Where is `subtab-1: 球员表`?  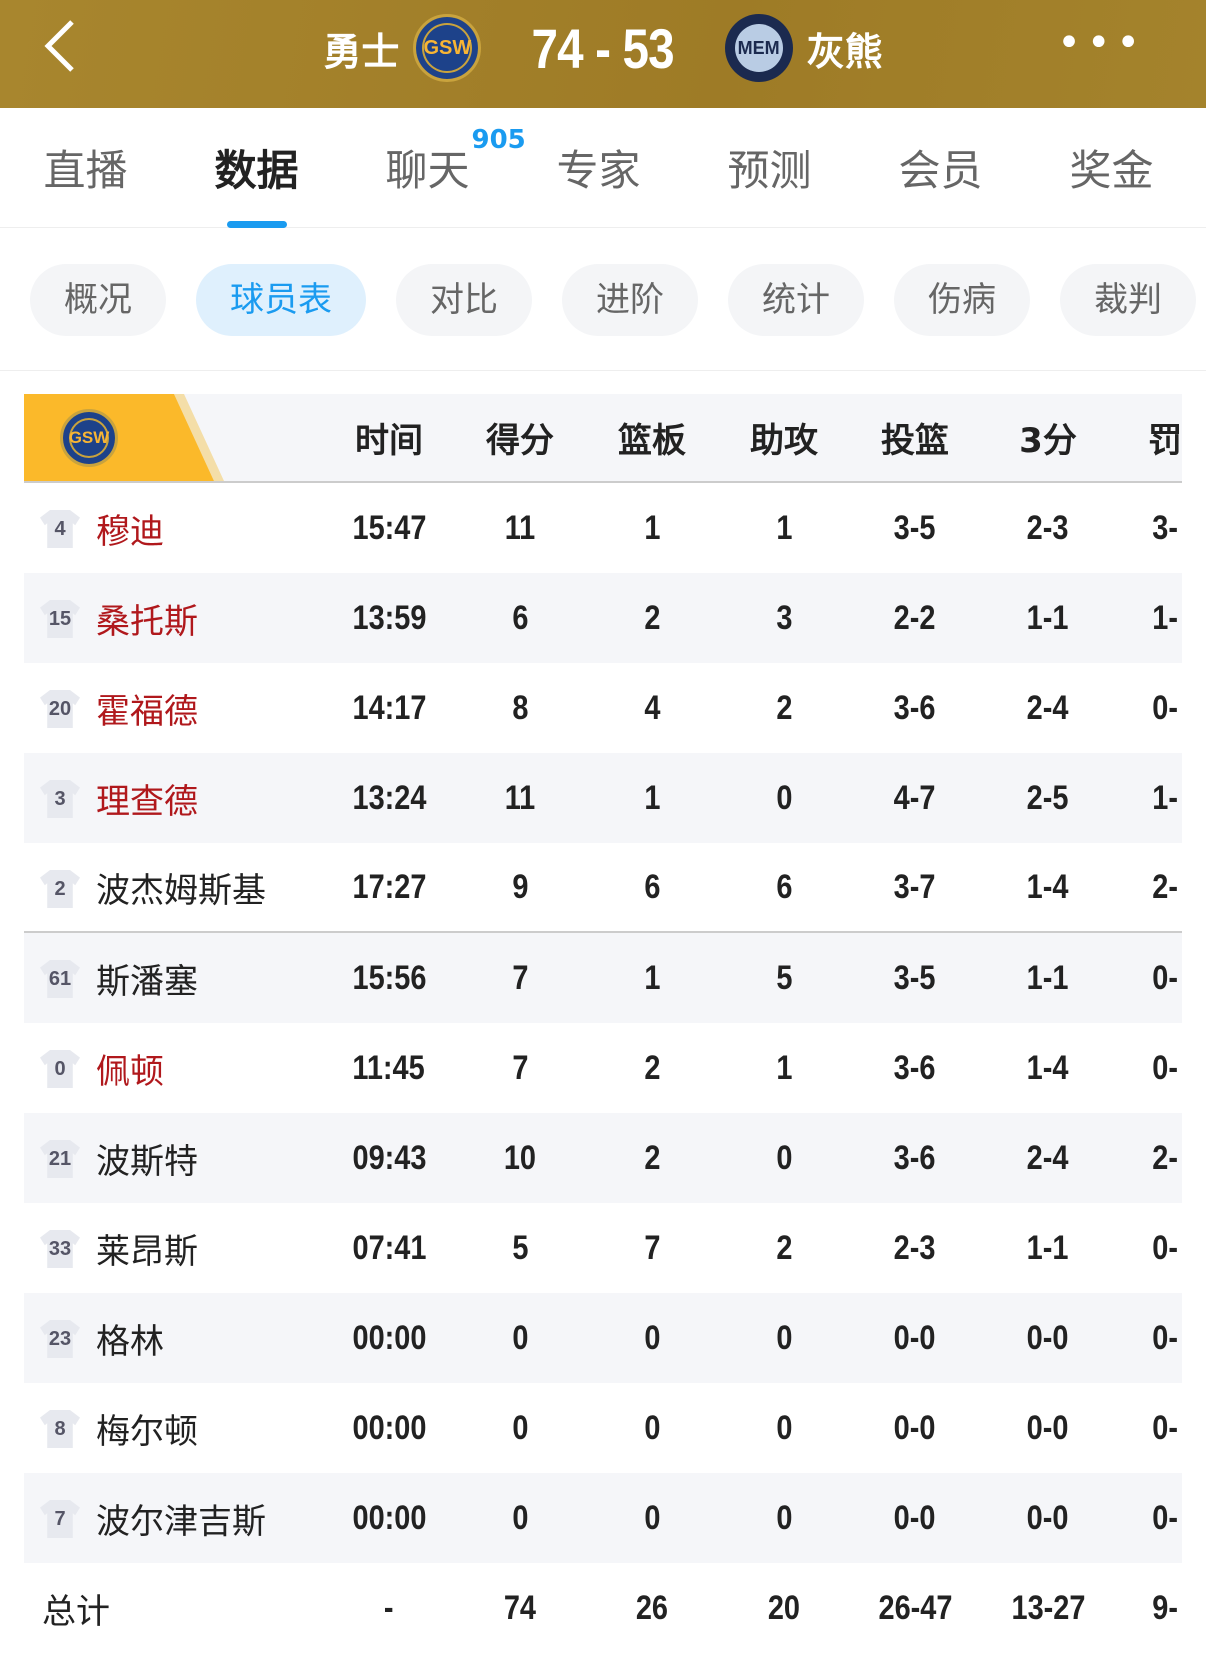
subtab-1: 球员表 is located at coordinates (281, 300).